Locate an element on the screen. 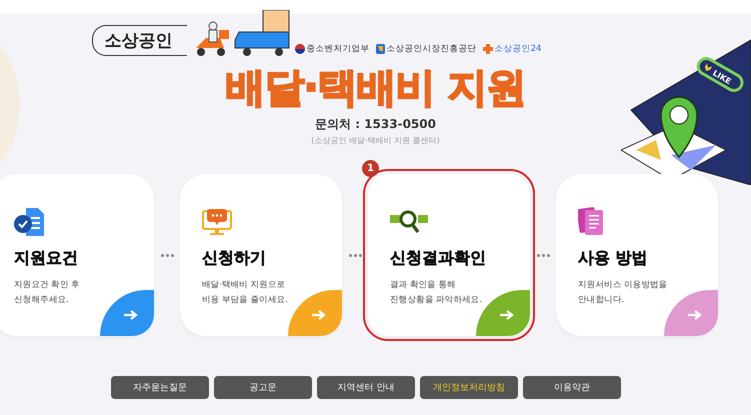 Image resolution: width=751 pixels, height=415 pixels. footer-link-button: 이용약관 is located at coordinates (572, 387).